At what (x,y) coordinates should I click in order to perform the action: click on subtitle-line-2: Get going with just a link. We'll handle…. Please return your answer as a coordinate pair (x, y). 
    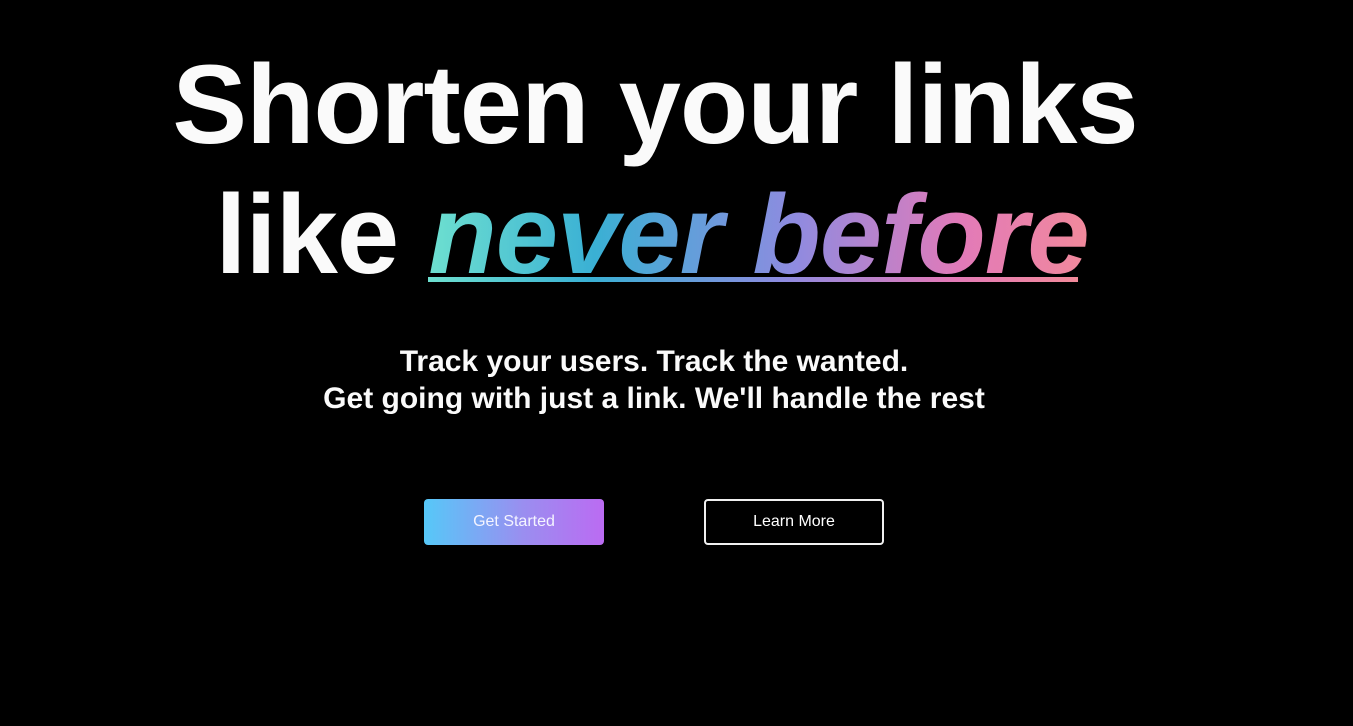
    Looking at the image, I should click on (654, 398).